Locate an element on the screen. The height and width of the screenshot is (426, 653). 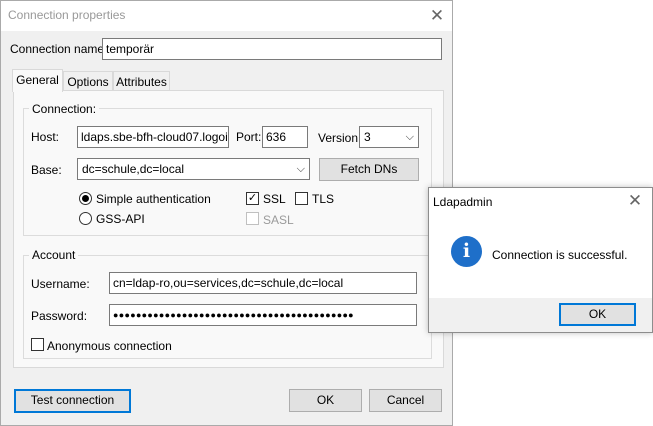
connection-name-input: temporär is located at coordinates (272, 49).